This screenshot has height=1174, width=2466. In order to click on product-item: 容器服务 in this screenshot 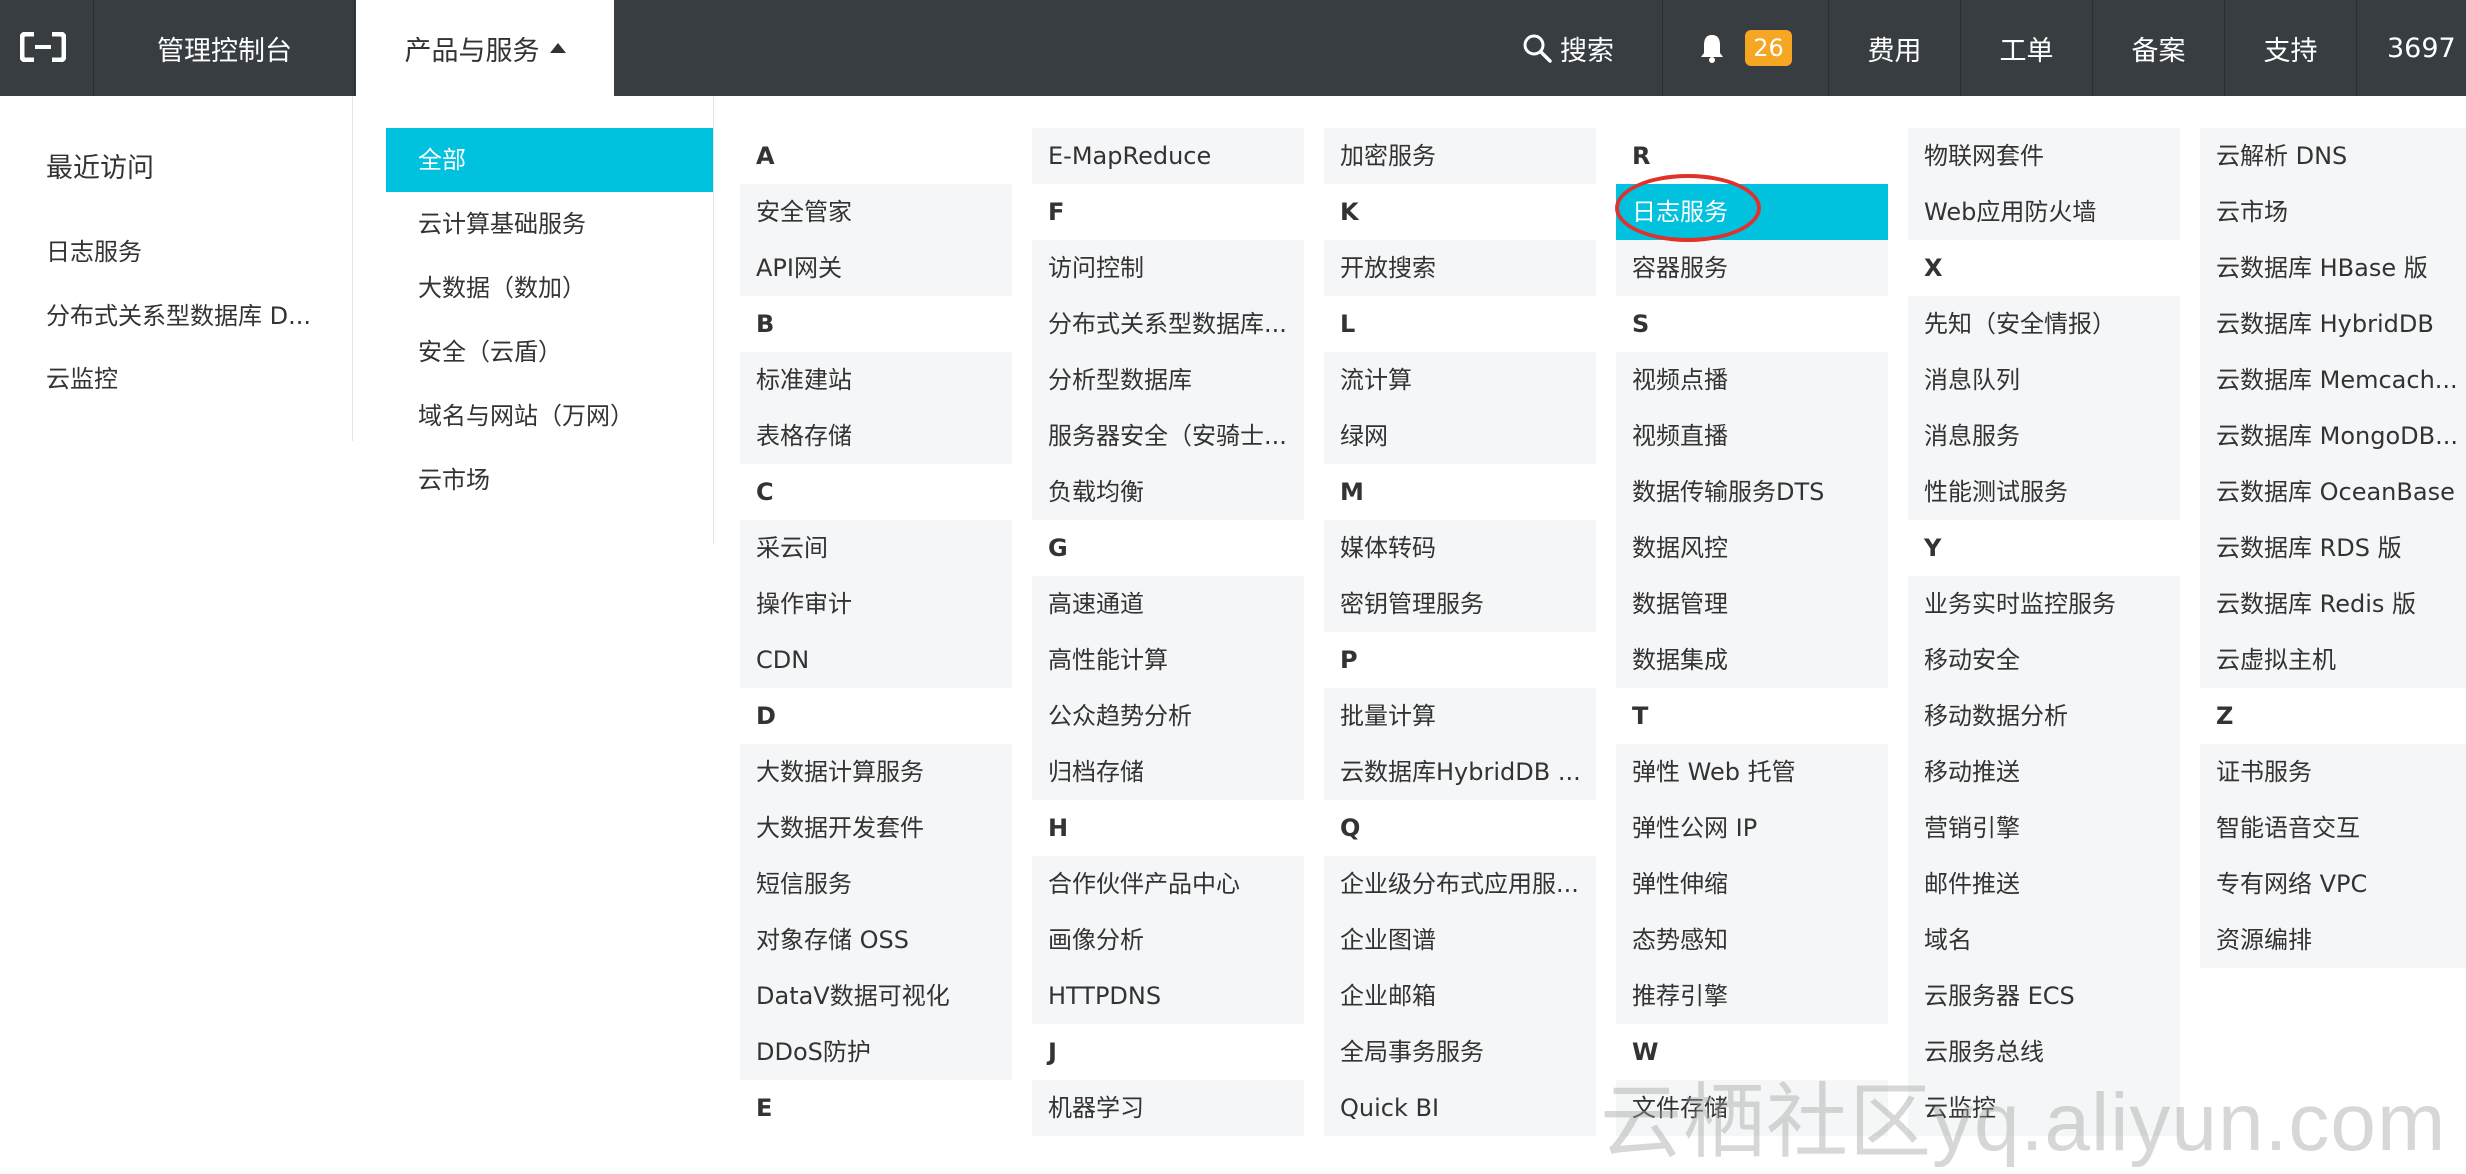, I will do `click(1752, 268)`.